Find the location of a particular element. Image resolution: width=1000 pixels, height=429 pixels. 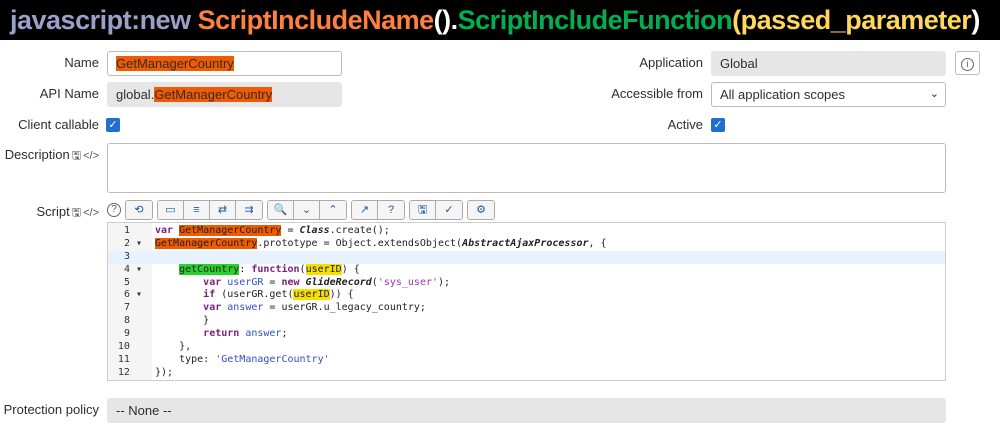

code-token: getCountry is located at coordinates (209, 269).